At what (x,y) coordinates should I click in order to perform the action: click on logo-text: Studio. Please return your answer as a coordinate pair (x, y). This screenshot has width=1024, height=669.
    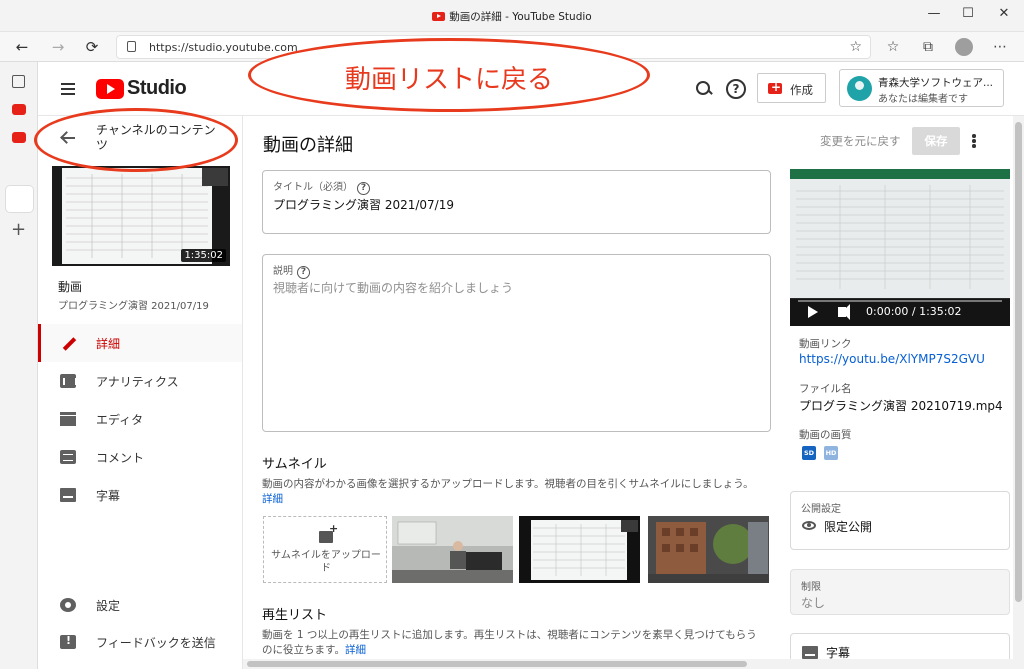
    Looking at the image, I should click on (157, 88).